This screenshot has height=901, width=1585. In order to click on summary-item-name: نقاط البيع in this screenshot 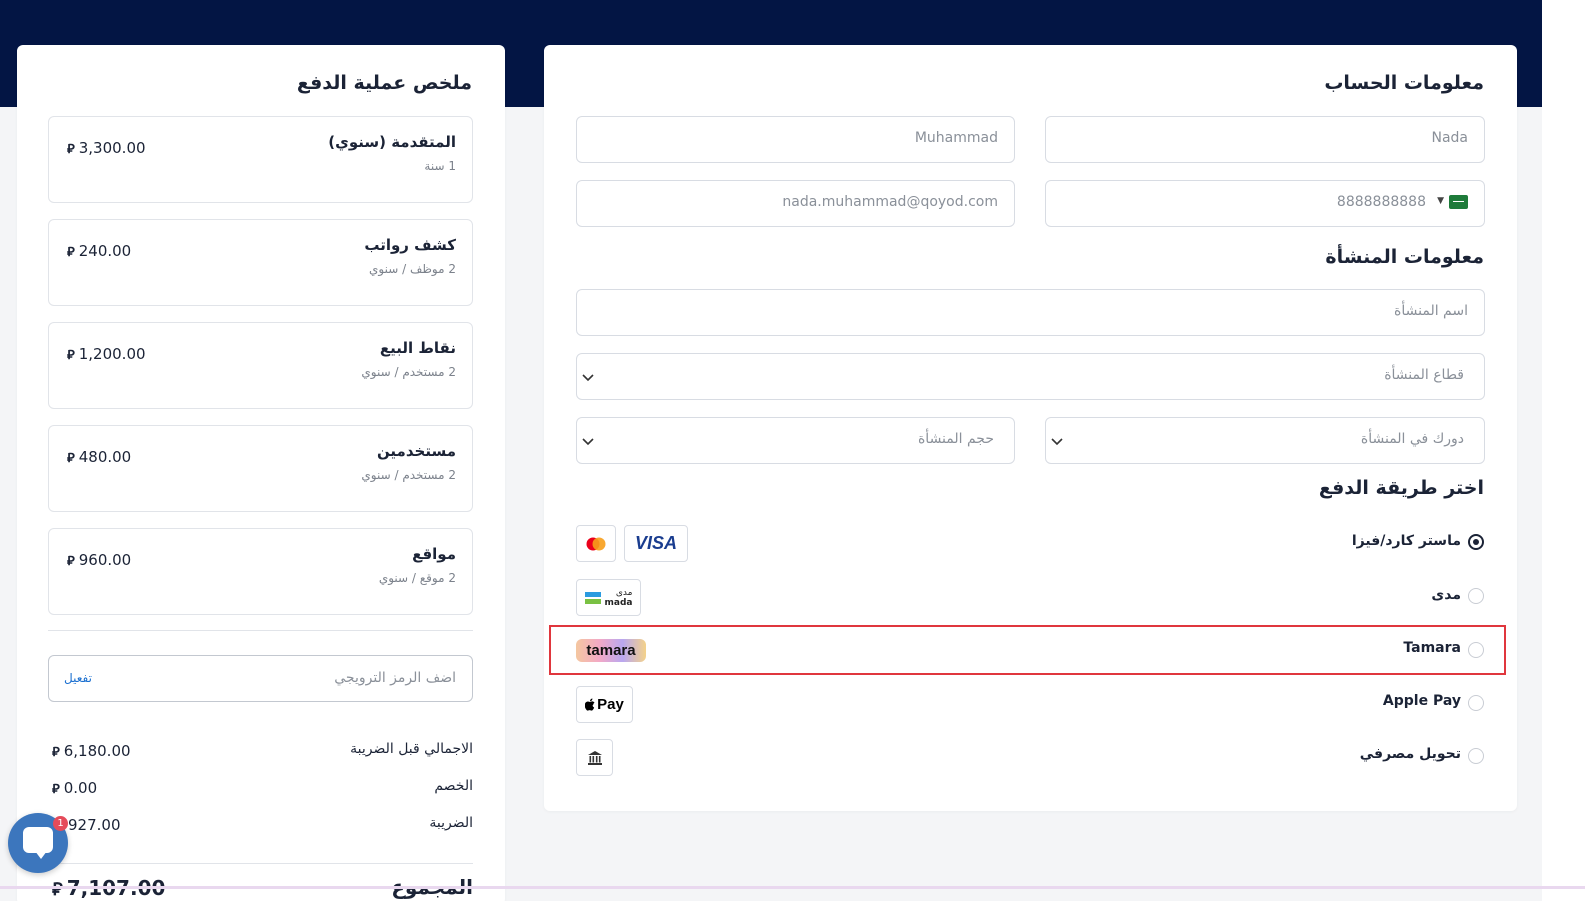, I will do `click(417, 348)`.